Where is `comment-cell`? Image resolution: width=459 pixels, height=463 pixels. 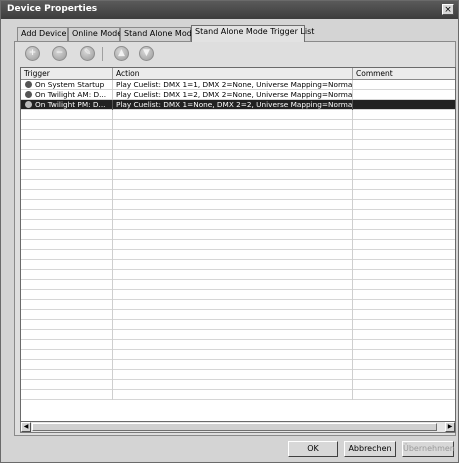 comment-cell is located at coordinates (404, 105).